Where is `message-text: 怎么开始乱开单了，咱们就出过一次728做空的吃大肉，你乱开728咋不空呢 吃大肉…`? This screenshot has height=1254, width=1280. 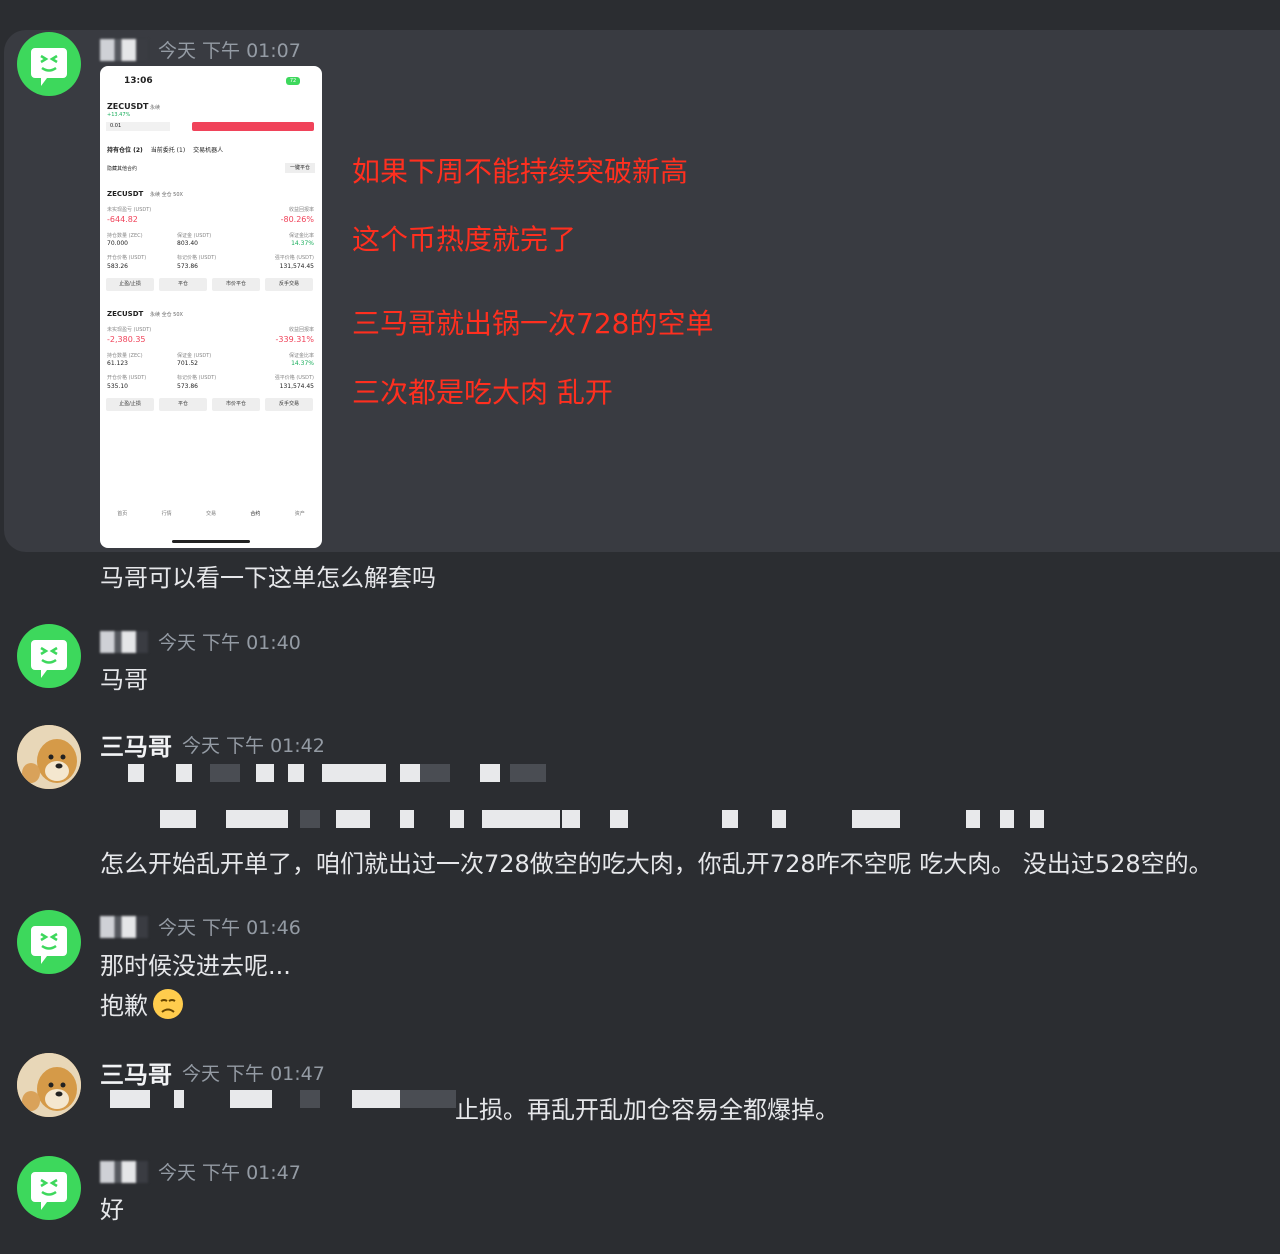 message-text: 怎么开始乱开单了，咱们就出过一次728做空的吃大肉，你乱开728咋不空呢 吃大肉… is located at coordinates (656, 864).